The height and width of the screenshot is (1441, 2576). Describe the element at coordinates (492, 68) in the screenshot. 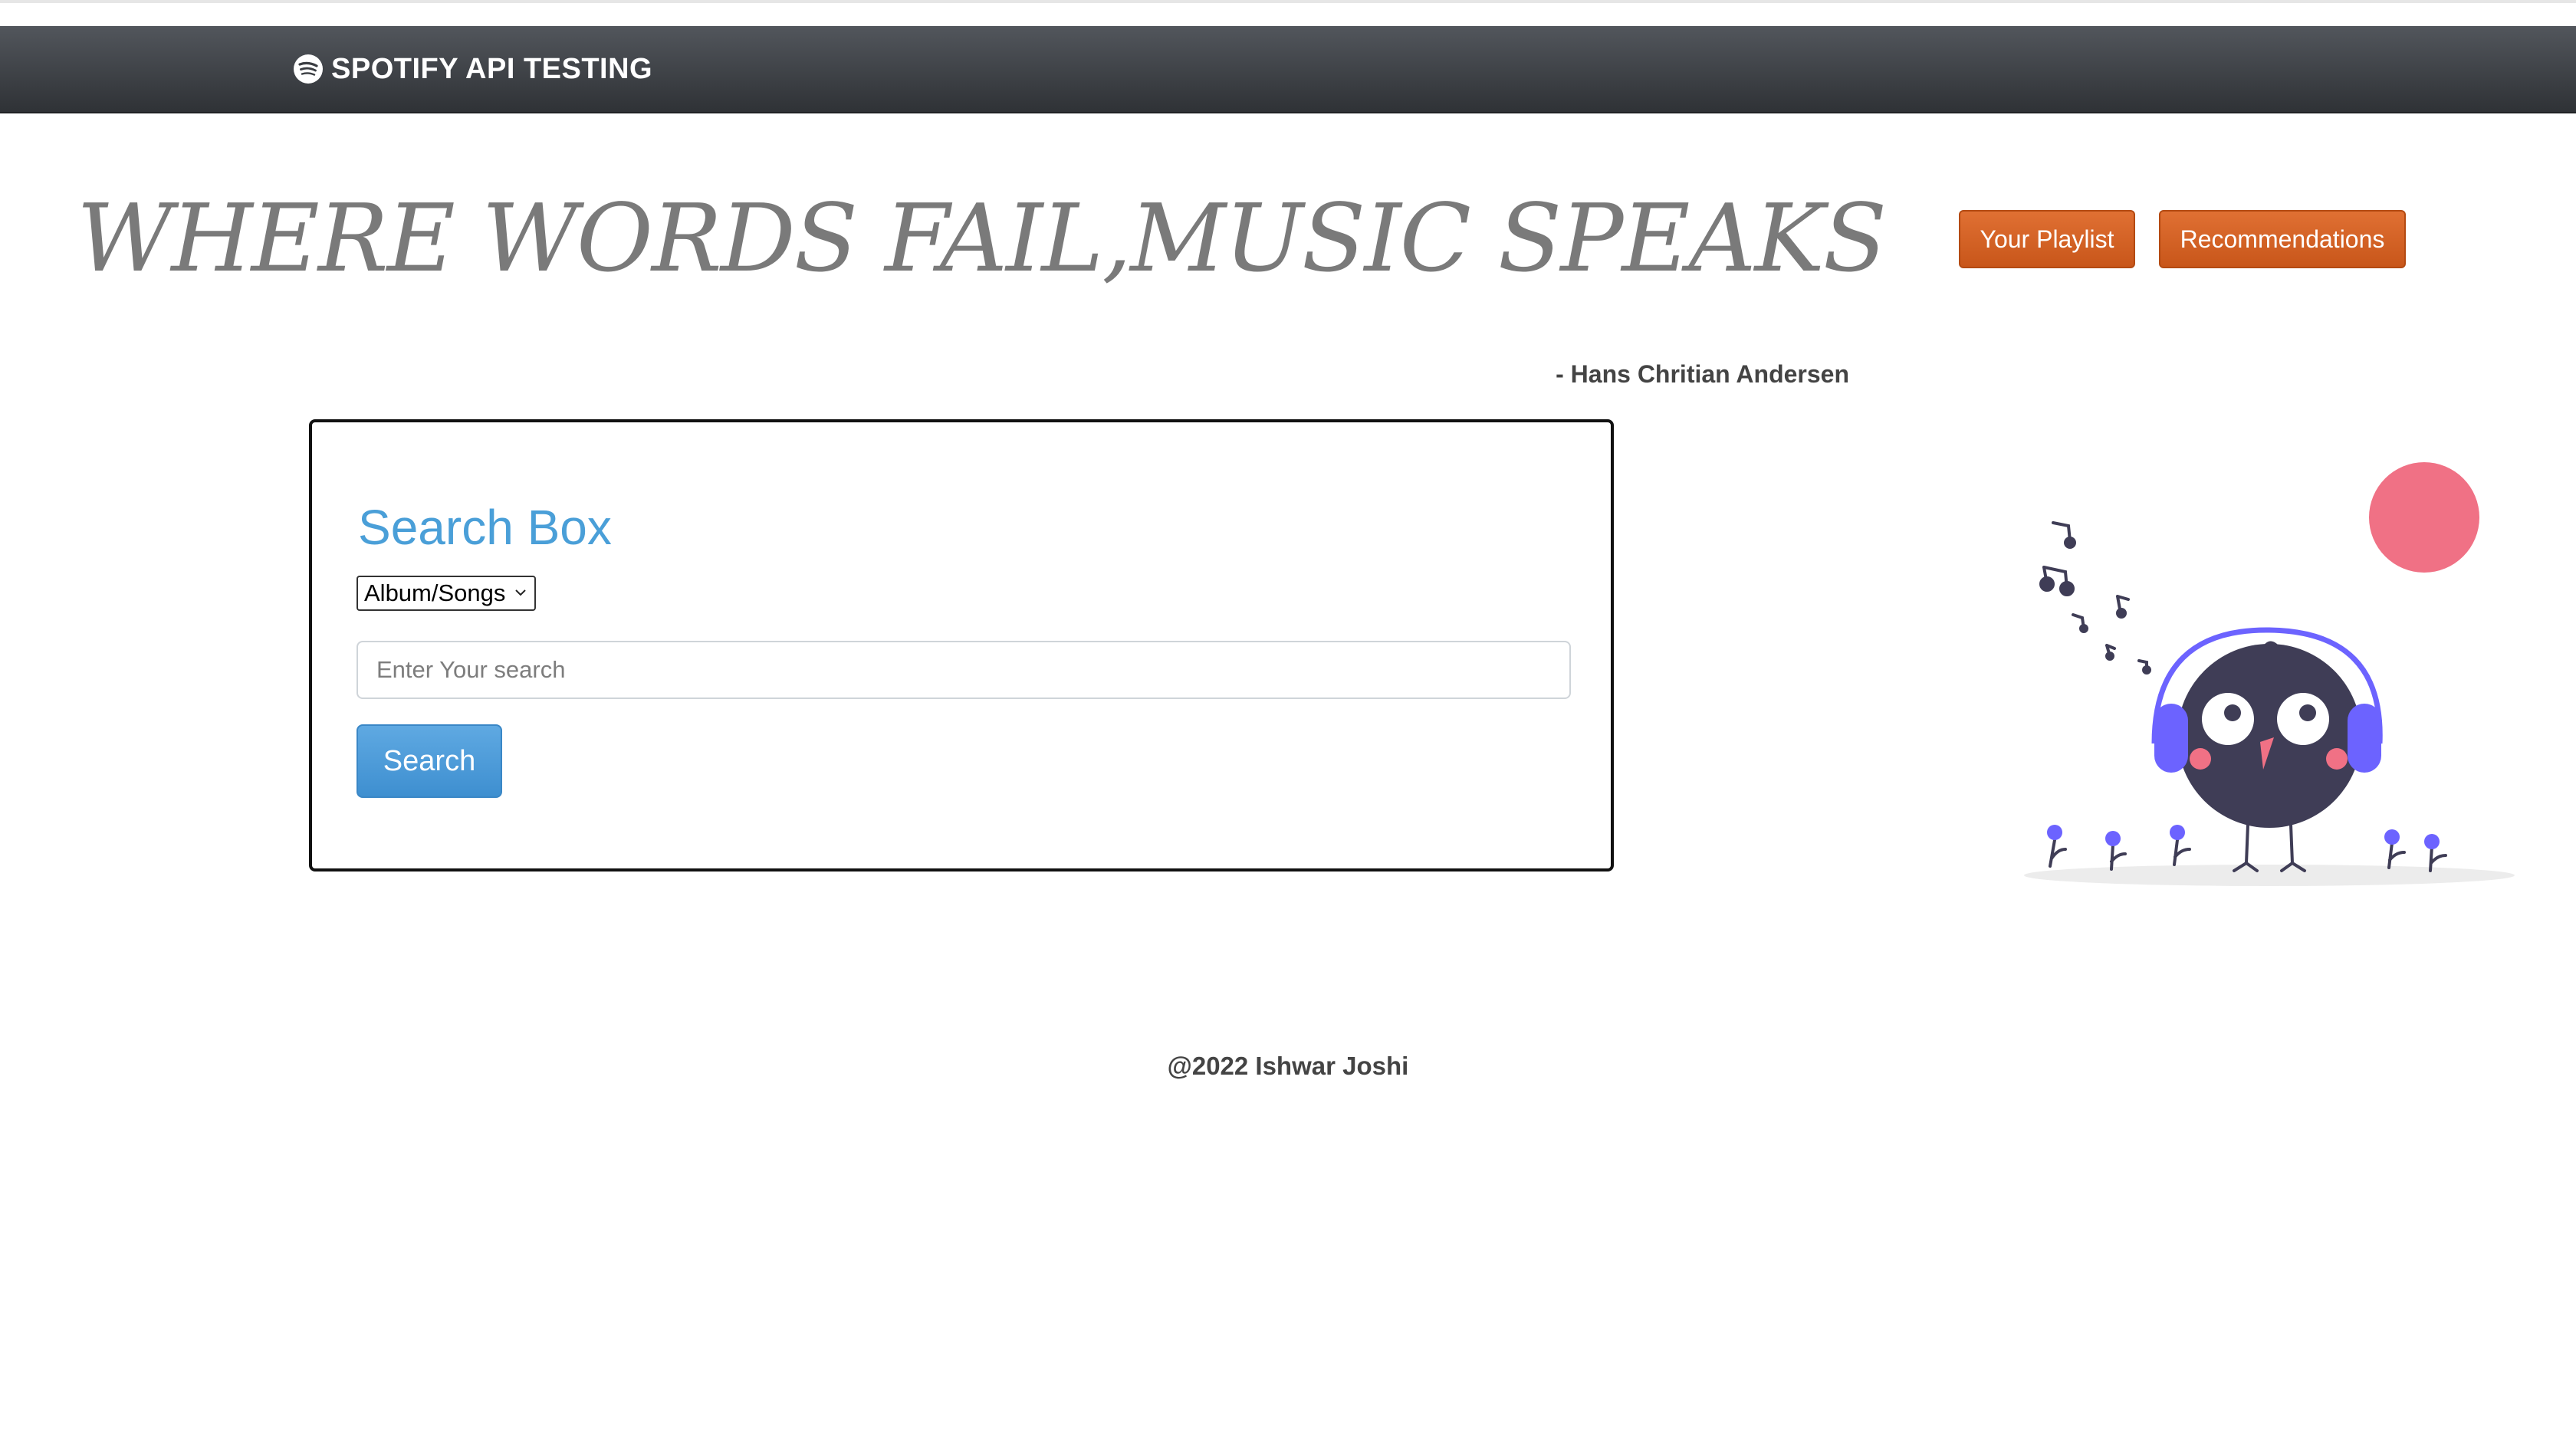

I see `brand-label: SPOTIFY API TESTING` at that location.